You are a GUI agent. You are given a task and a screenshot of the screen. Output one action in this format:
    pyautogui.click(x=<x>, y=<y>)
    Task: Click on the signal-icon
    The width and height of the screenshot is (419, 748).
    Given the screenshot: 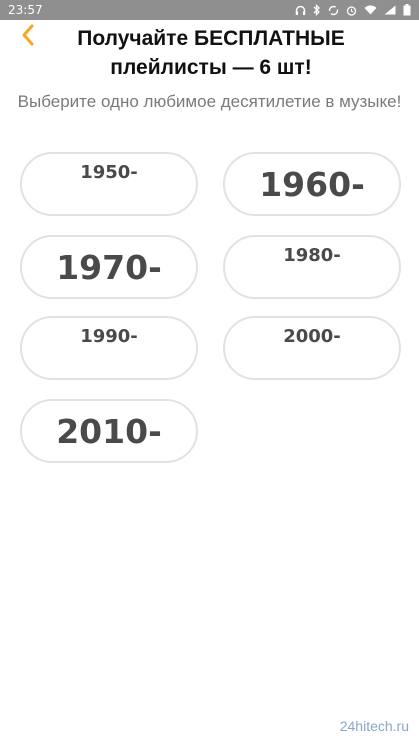 What is the action you would take?
    pyautogui.click(x=390, y=10)
    